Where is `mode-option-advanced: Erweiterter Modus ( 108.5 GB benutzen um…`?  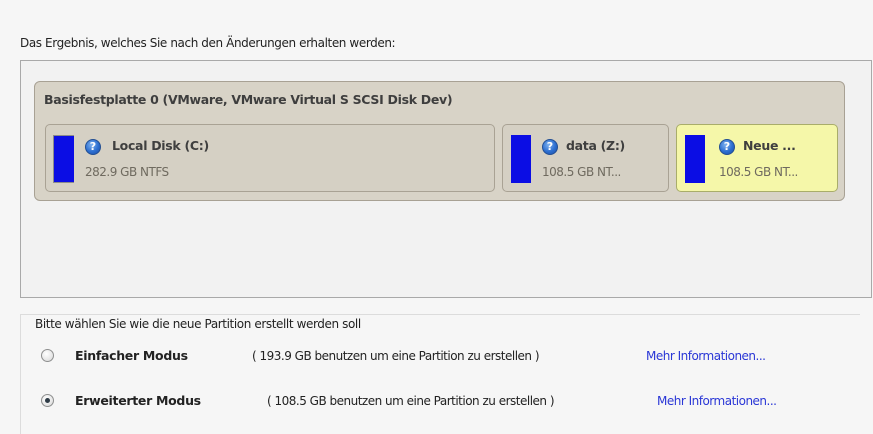 mode-option-advanced: Erweiterter Modus ( 108.5 GB benutzen um… is located at coordinates (446, 402).